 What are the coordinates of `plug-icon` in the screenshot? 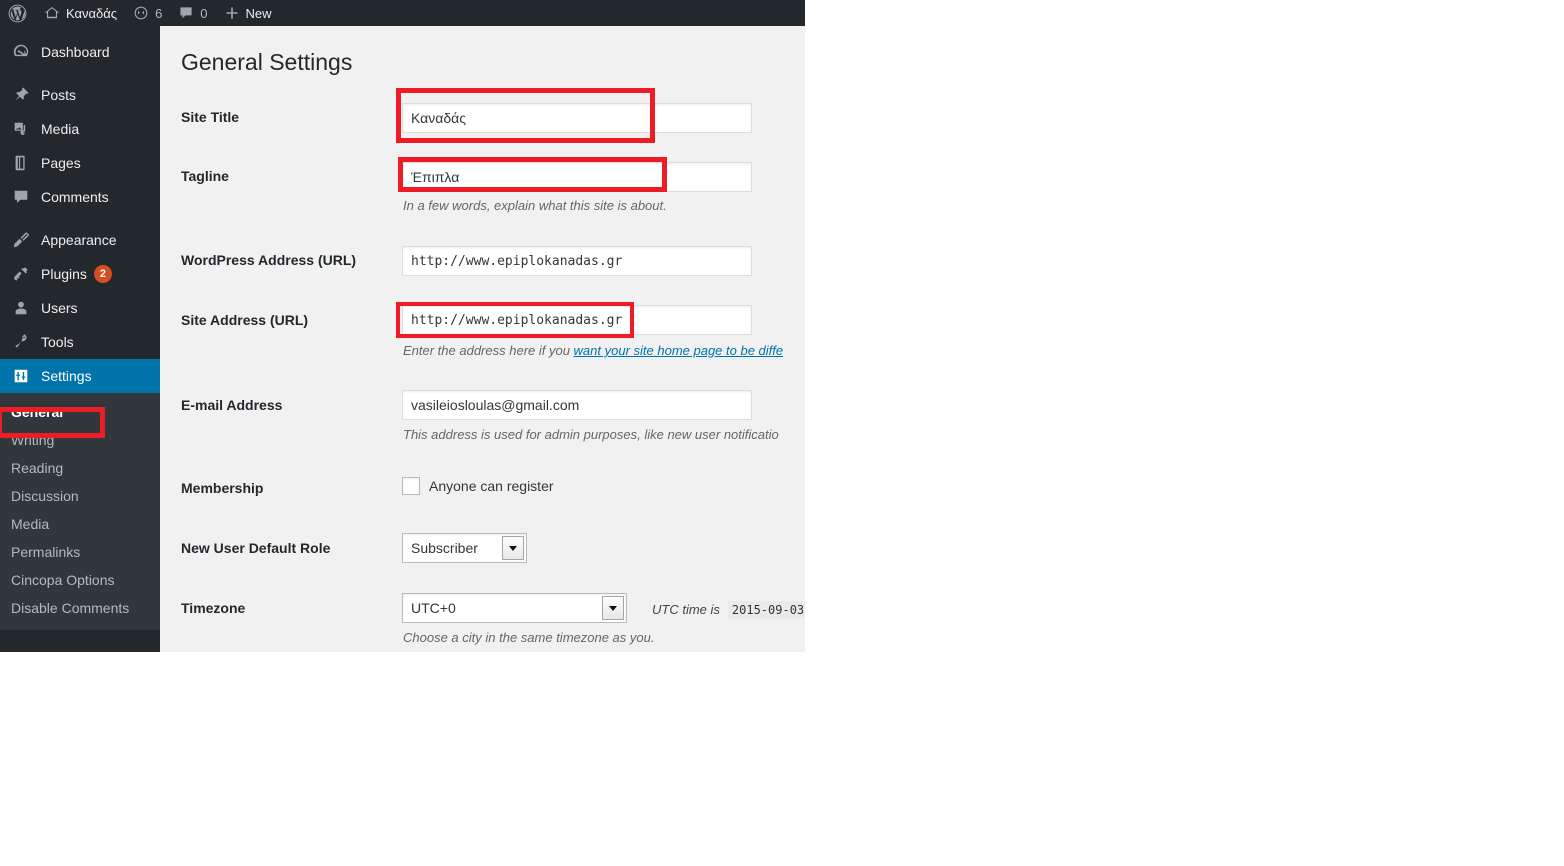 It's located at (21, 274).